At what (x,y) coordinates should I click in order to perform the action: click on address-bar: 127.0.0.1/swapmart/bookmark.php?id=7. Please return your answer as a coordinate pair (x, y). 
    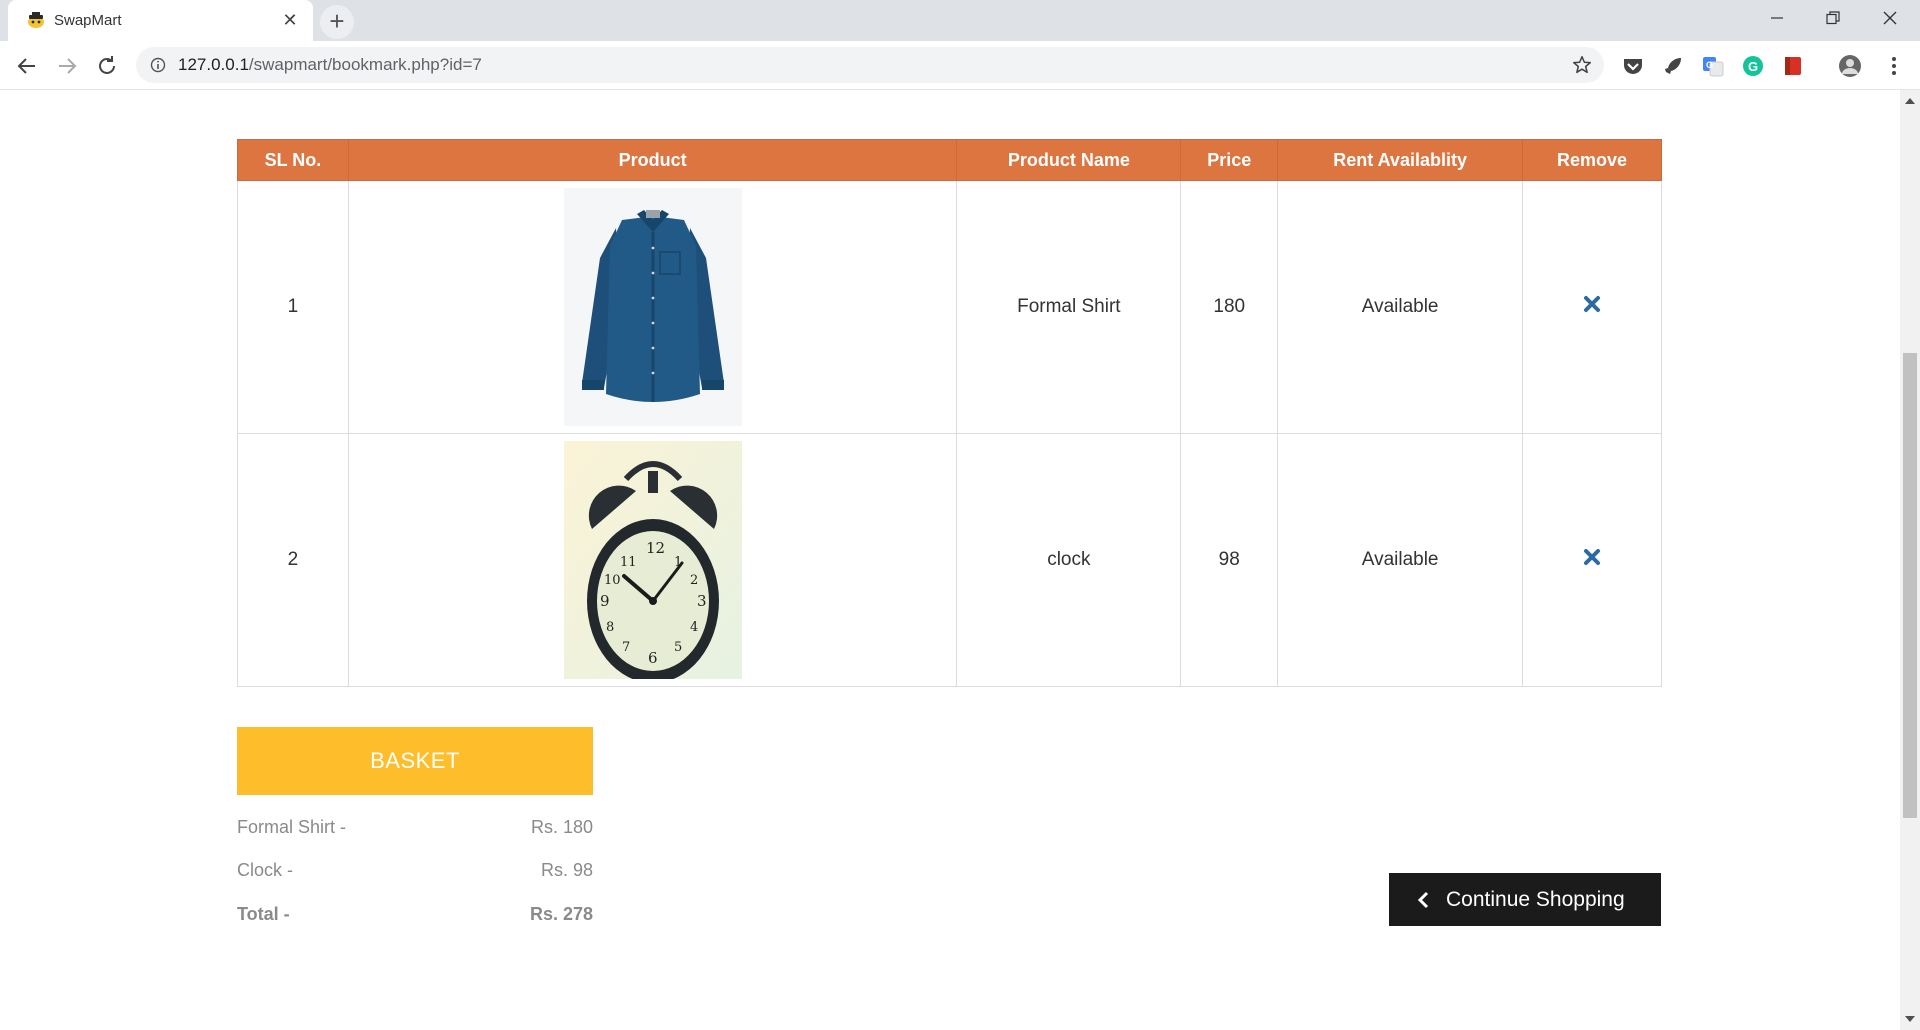
    Looking at the image, I should click on (870, 65).